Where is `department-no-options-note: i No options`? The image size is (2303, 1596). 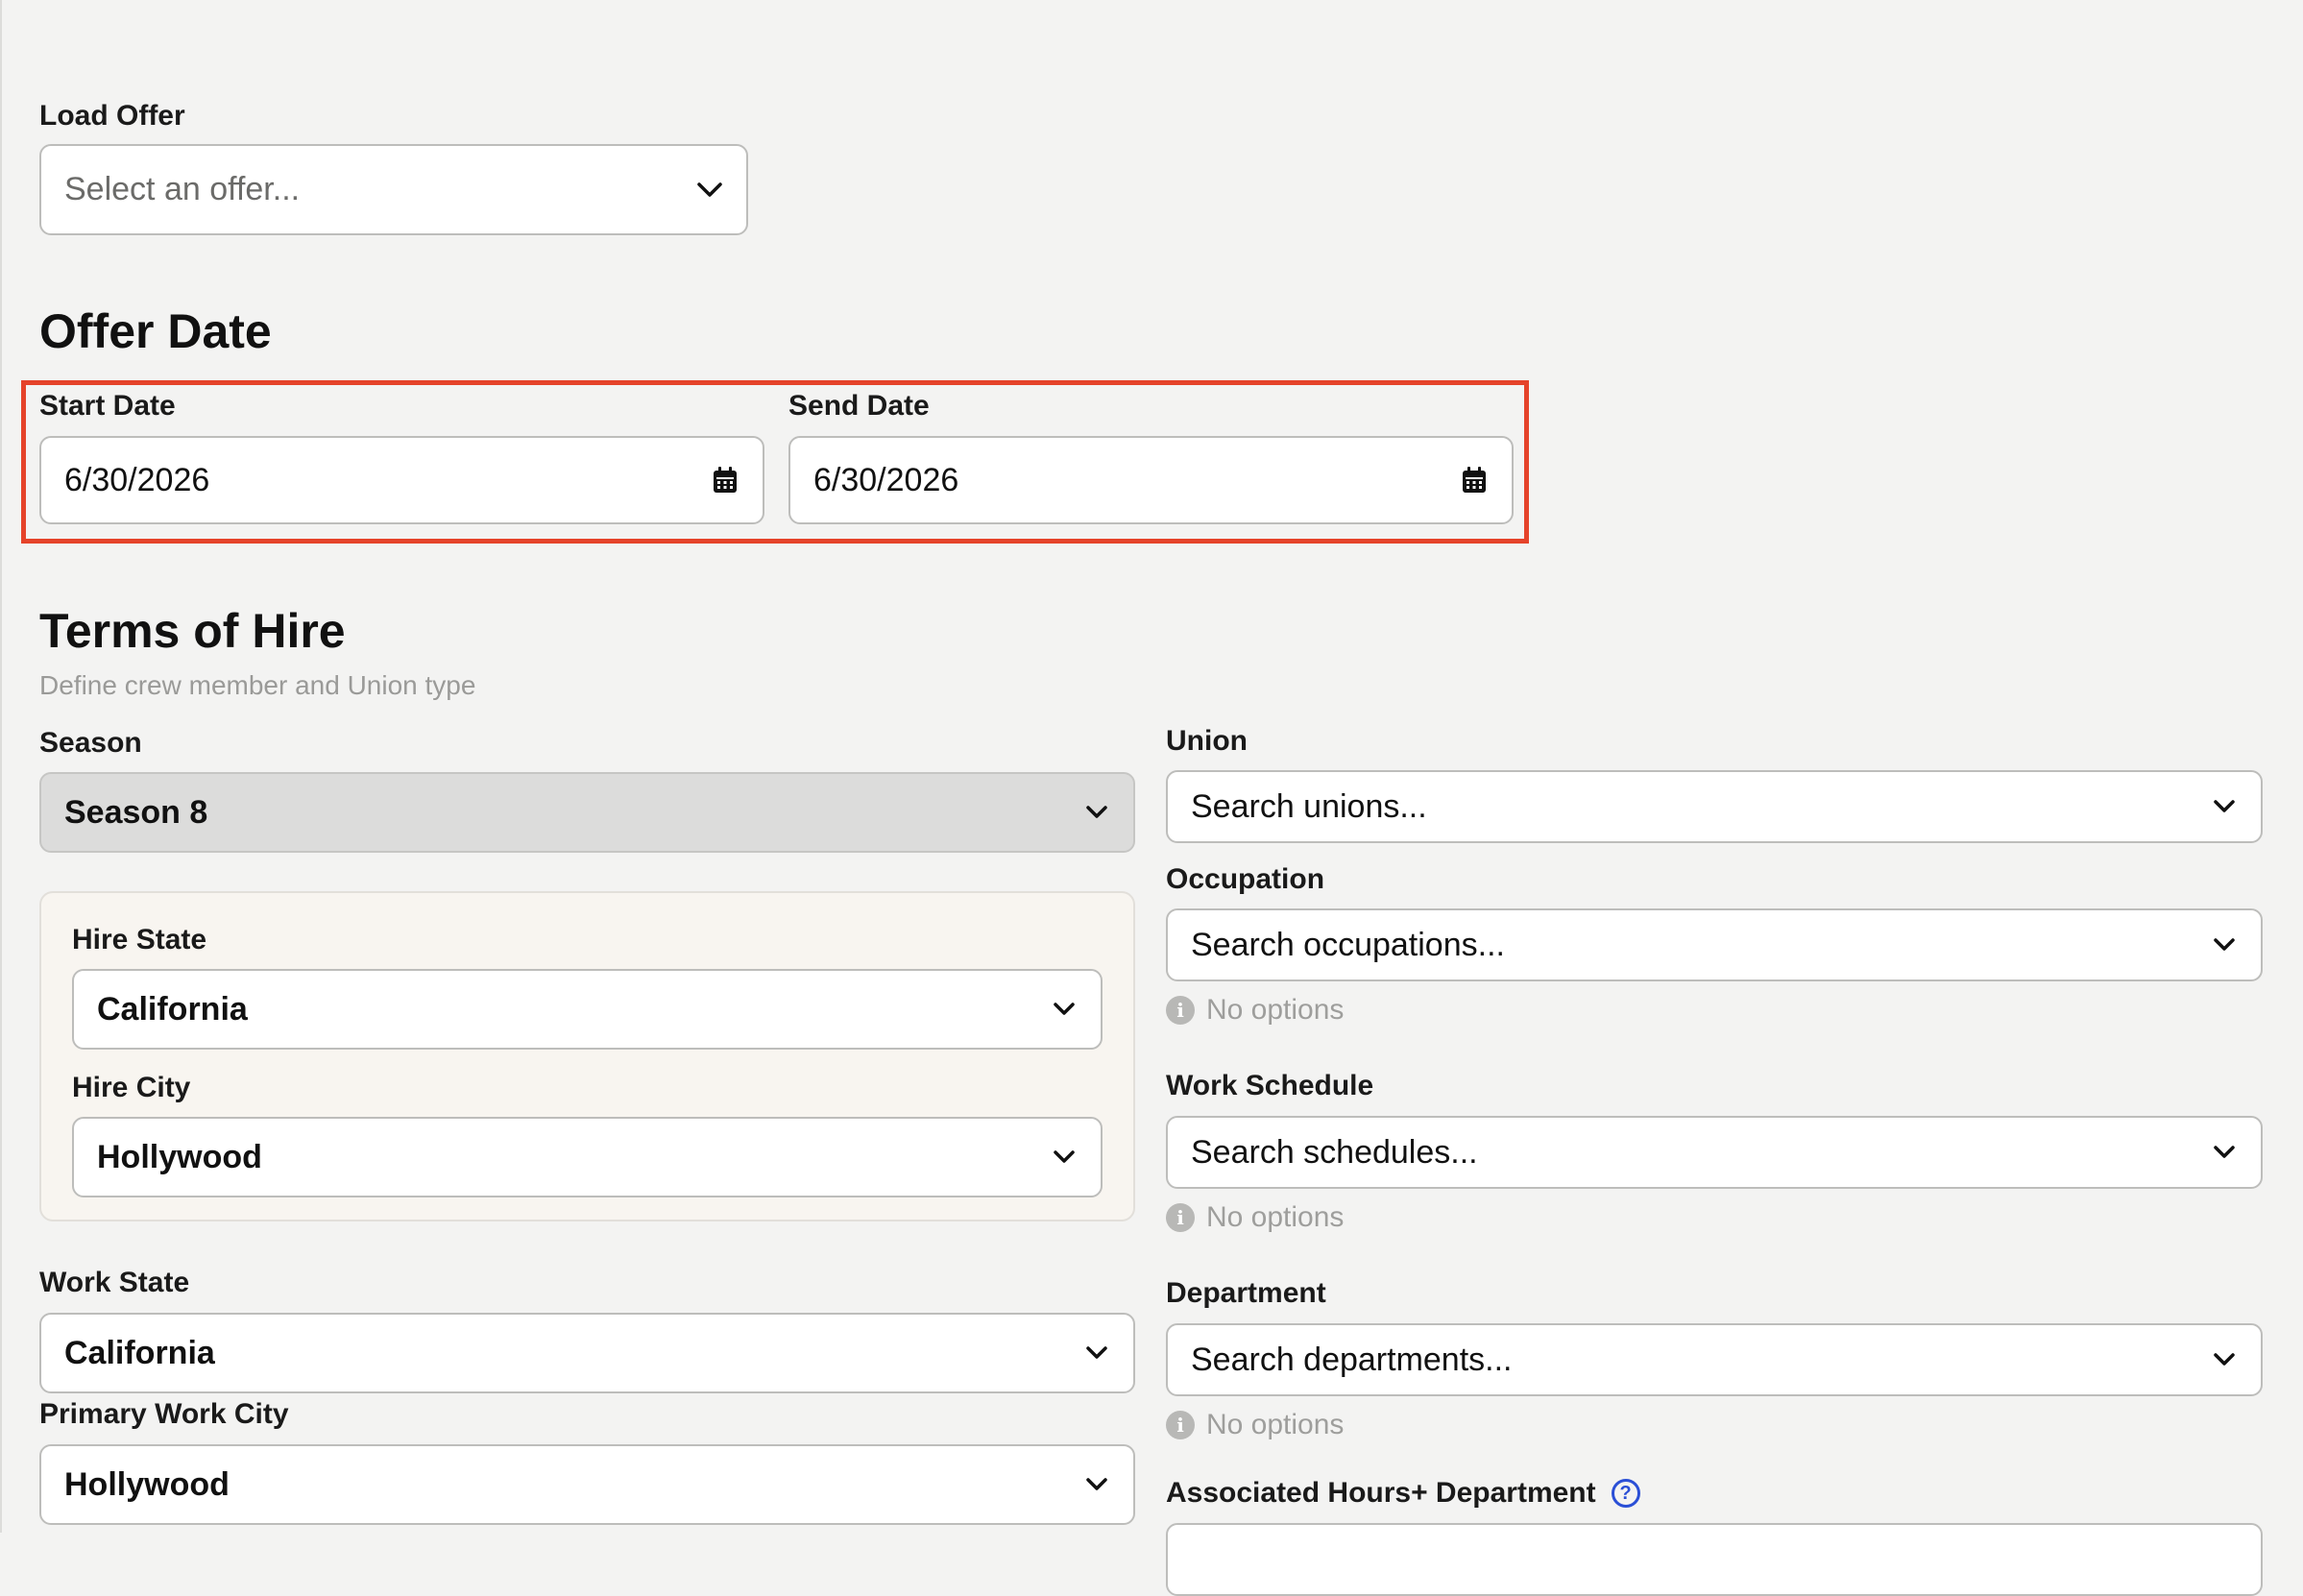 department-no-options-note: i No options is located at coordinates (1255, 1425).